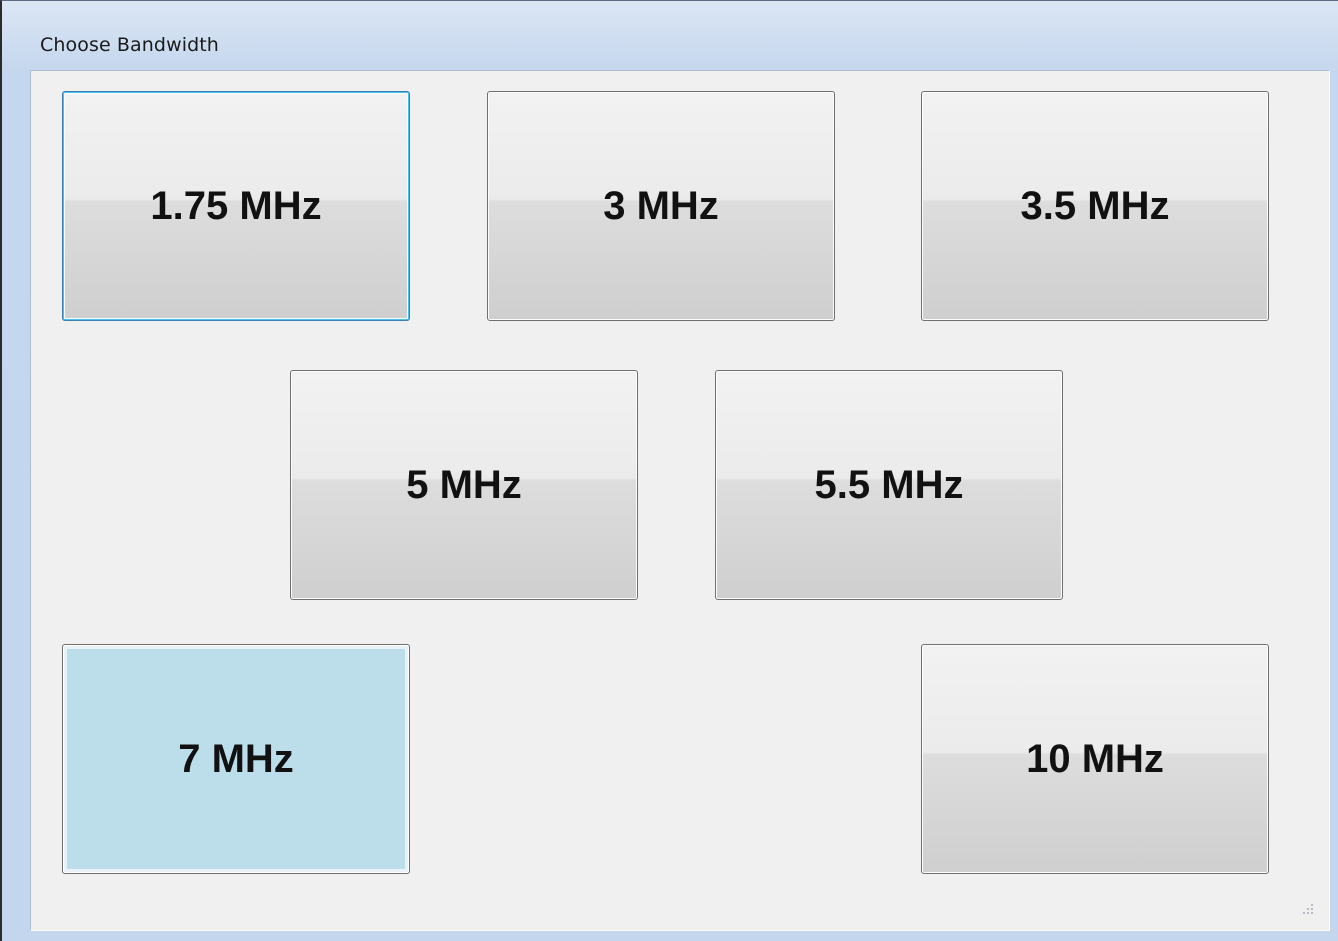  What do you see at coordinates (671, 35) in the screenshot?
I see `title-bar: Choose Bandwidth` at bounding box center [671, 35].